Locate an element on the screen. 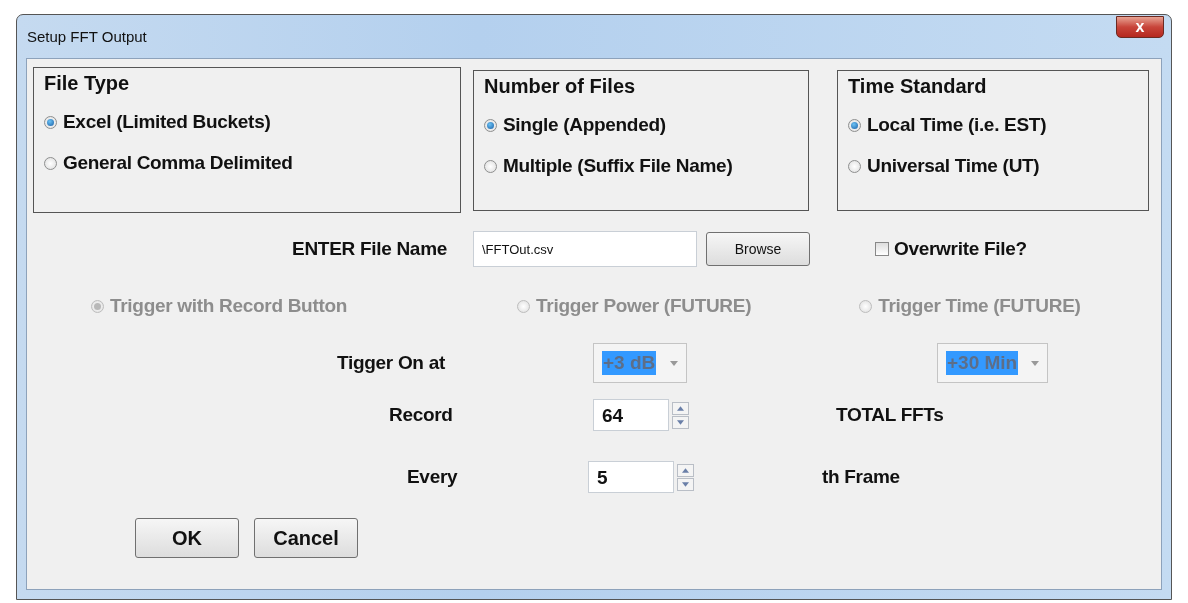 The width and height of the screenshot is (1188, 603). radio-option: Local Time (i.e. EST) is located at coordinates (993, 125).